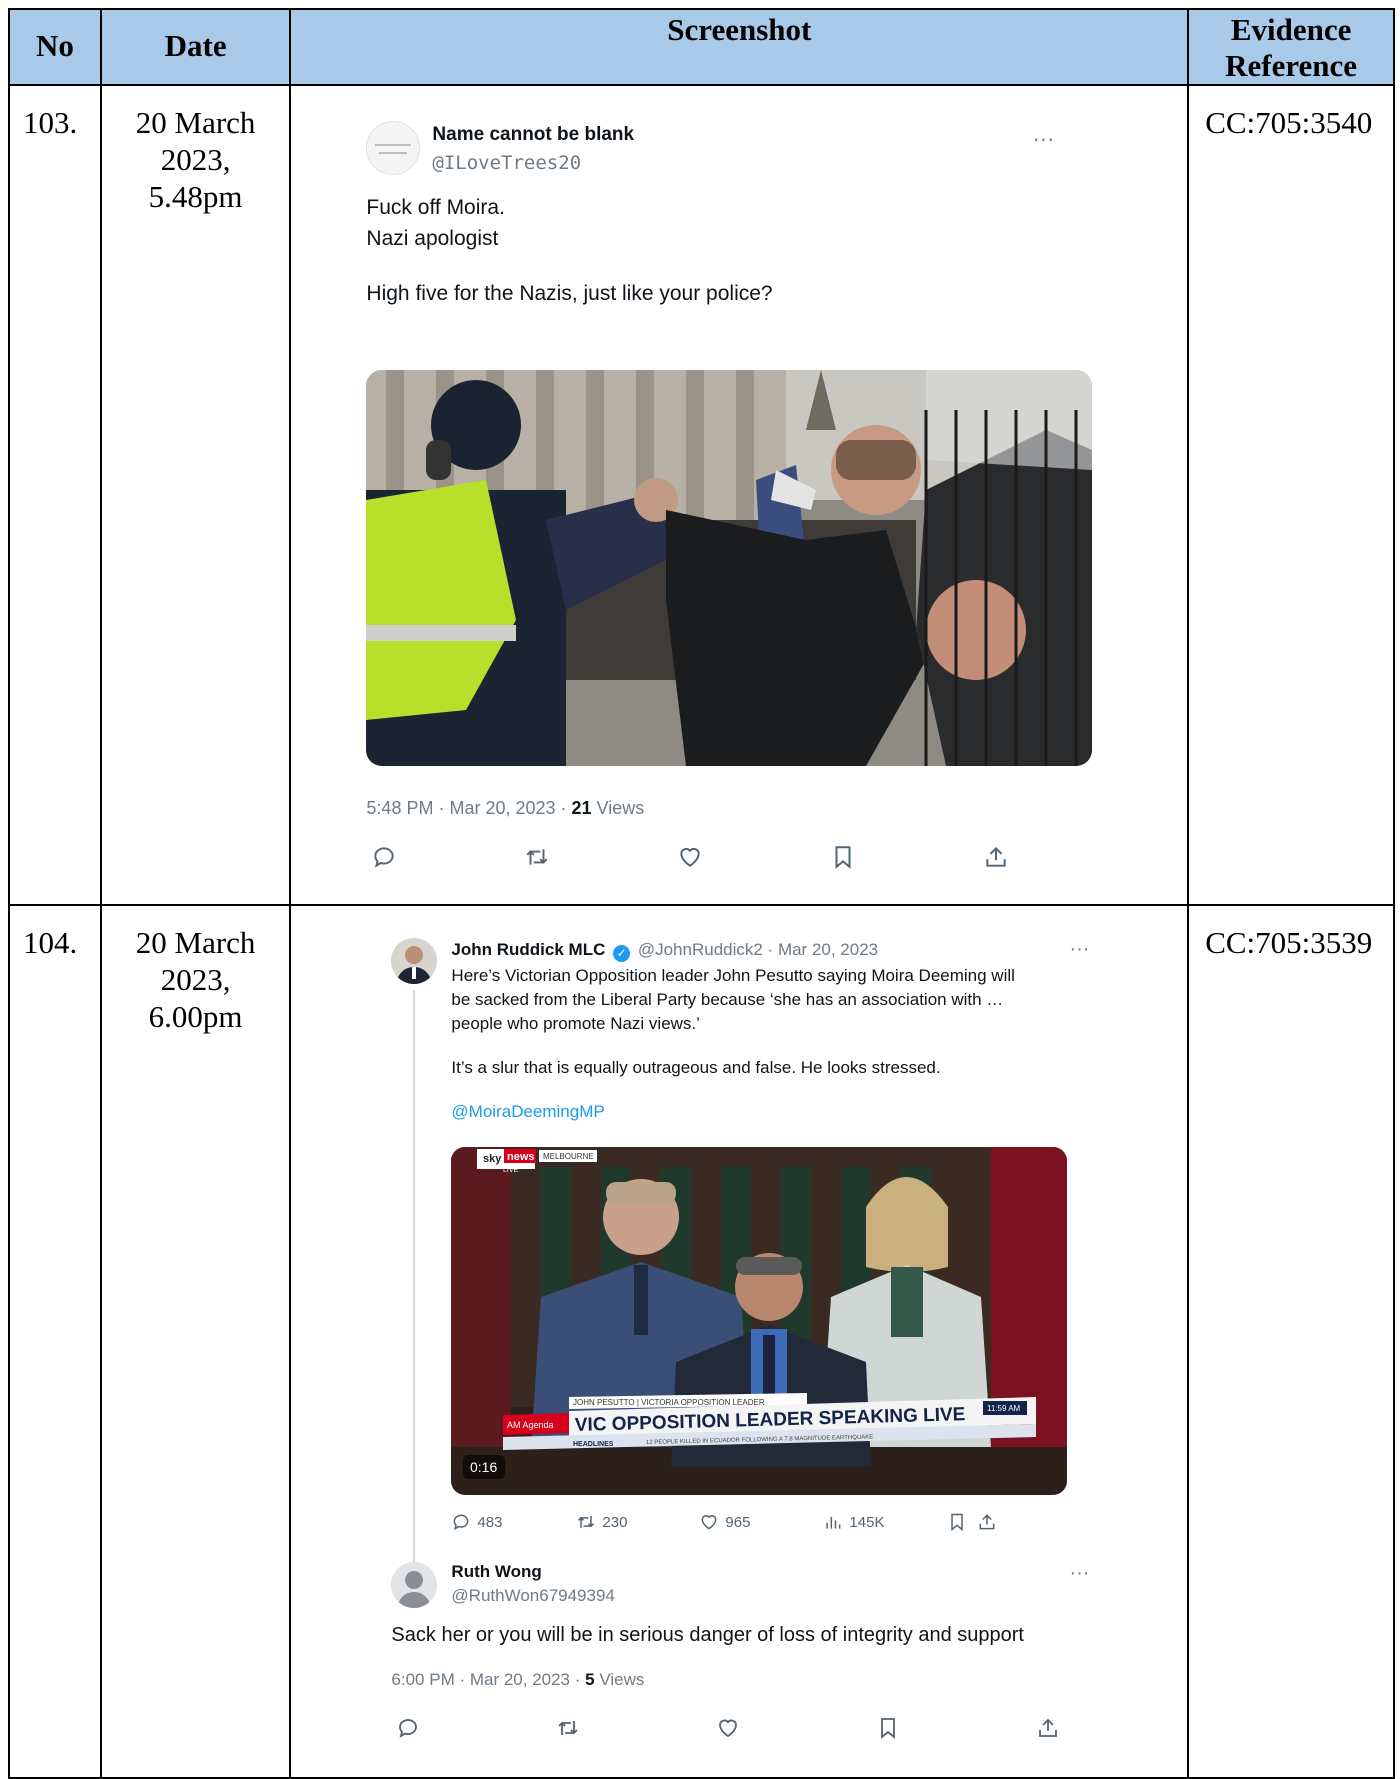 The width and height of the screenshot is (1400, 1779). What do you see at coordinates (55, 495) in the screenshot?
I see `row-number: 103.` at bounding box center [55, 495].